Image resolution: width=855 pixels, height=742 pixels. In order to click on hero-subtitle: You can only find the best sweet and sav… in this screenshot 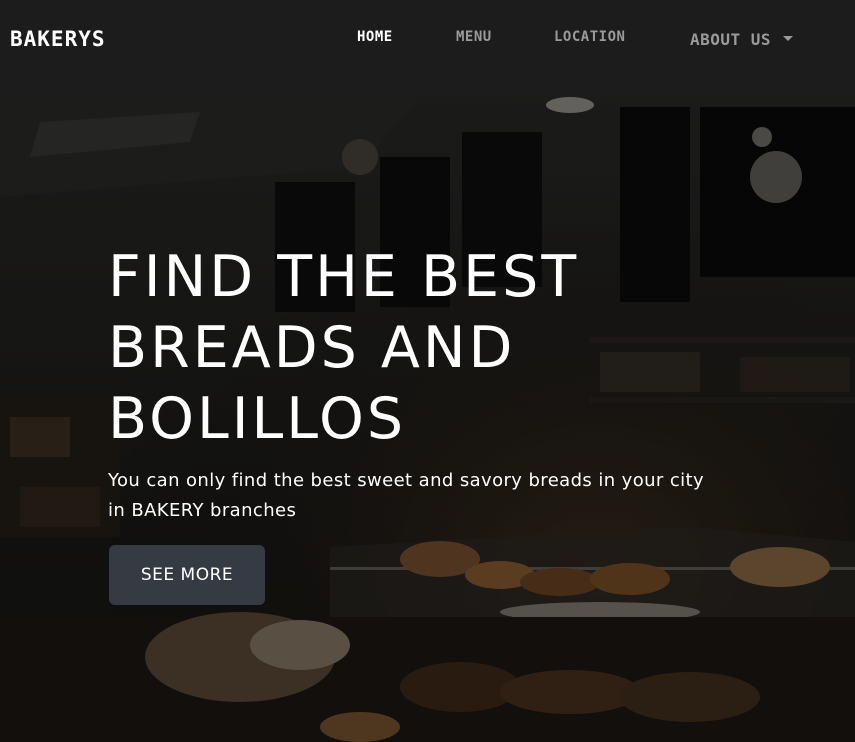, I will do `click(438, 496)`.